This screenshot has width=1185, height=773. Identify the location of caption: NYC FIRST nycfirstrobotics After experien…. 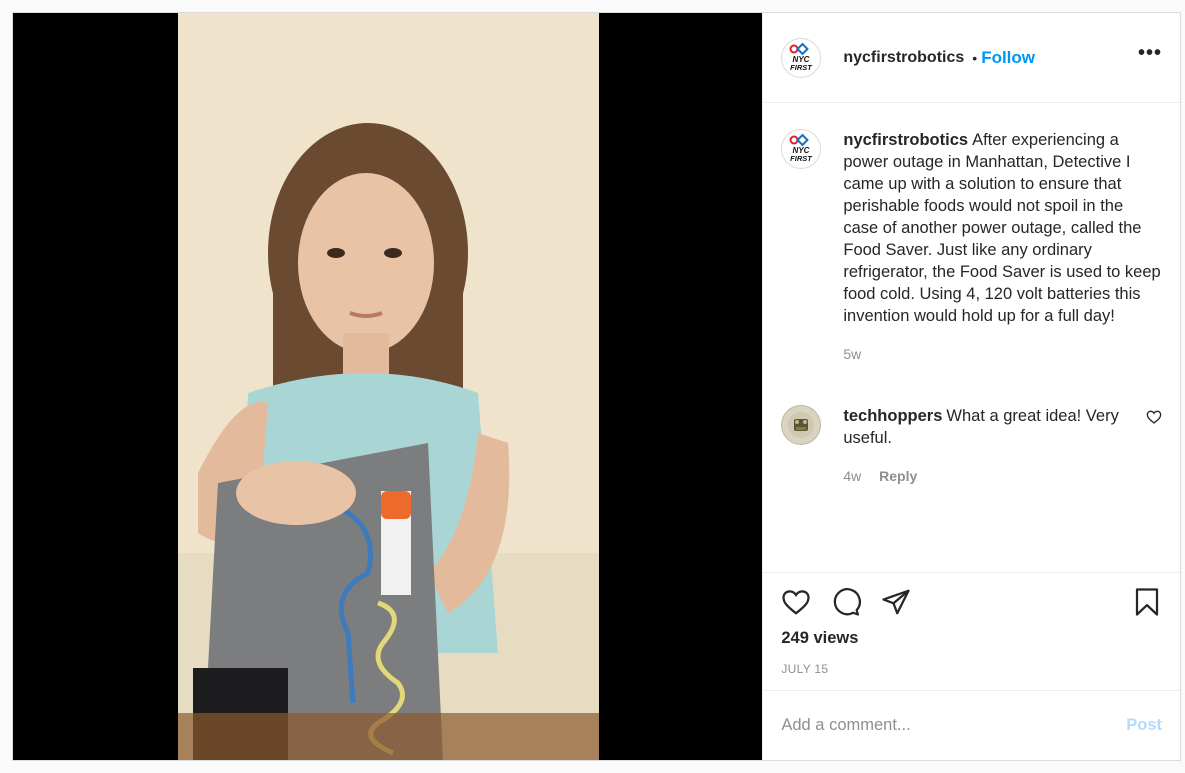
(971, 247).